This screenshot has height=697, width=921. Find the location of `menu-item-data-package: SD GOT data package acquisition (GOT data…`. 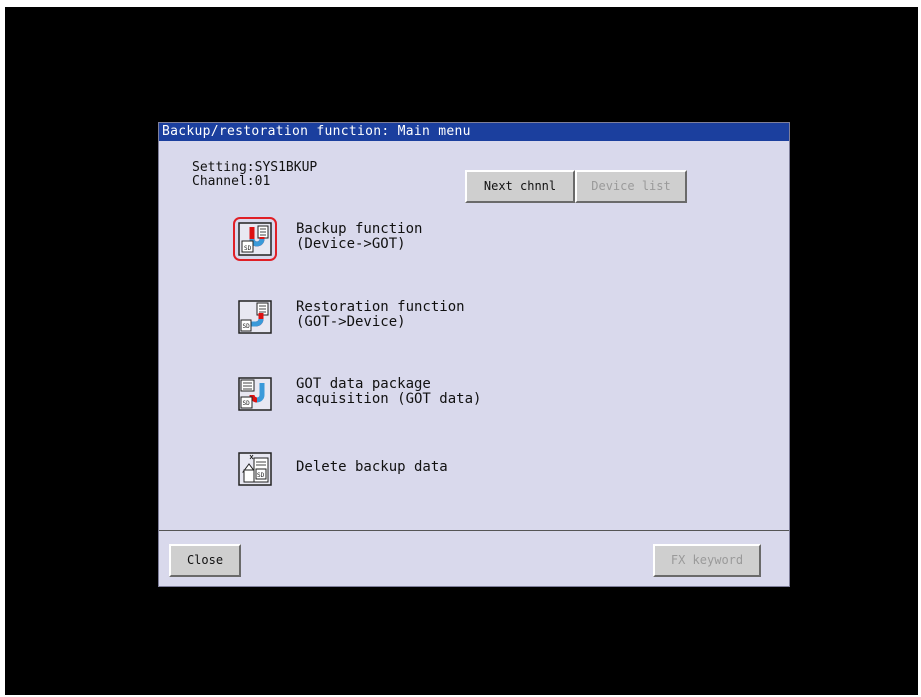

menu-item-data-package: SD GOT data package acquisition (GOT data… is located at coordinates (398, 397).